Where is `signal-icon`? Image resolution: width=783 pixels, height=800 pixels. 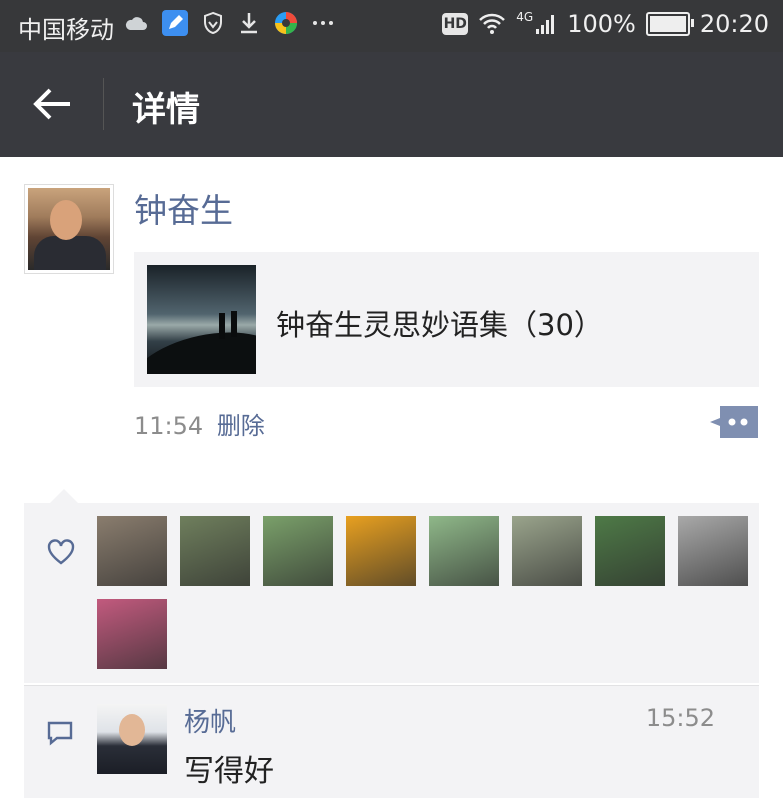 signal-icon is located at coordinates (545, 24).